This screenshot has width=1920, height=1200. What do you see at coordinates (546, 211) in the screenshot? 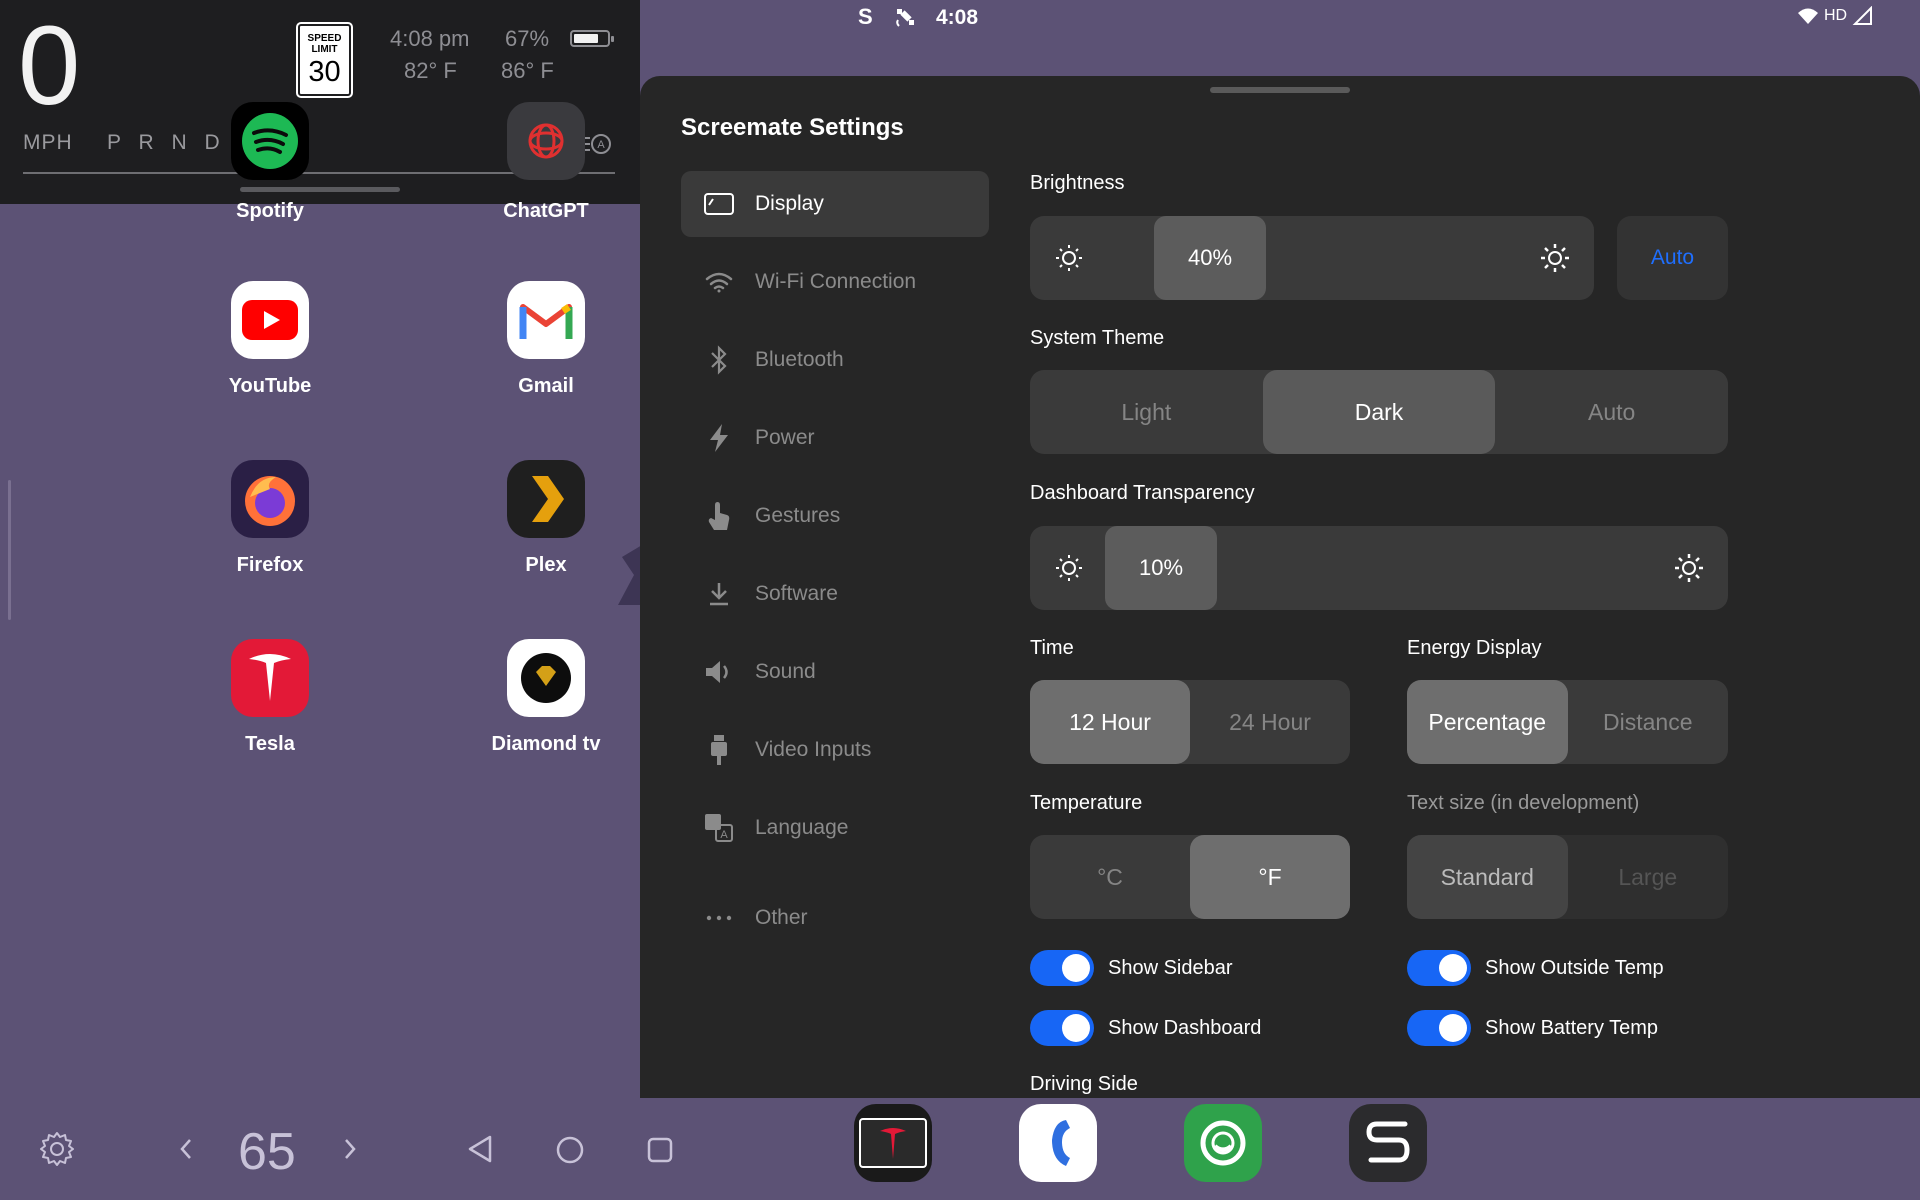
I see `app-label-chatgpt: ChatGPT` at bounding box center [546, 211].